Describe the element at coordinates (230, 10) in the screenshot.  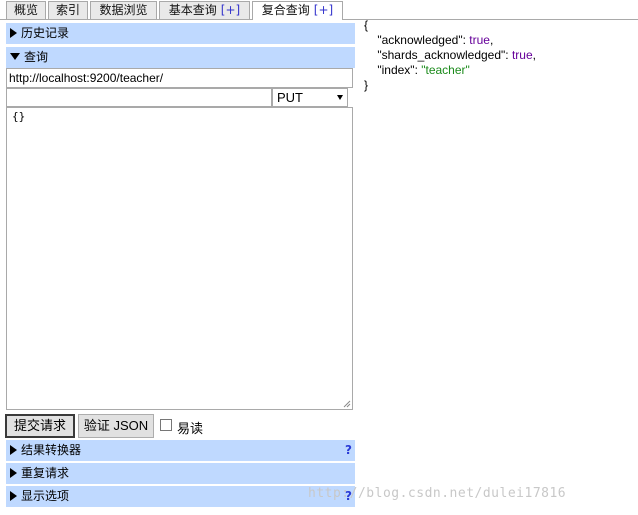
I see `tab-basic-query-plus: [+]` at that location.